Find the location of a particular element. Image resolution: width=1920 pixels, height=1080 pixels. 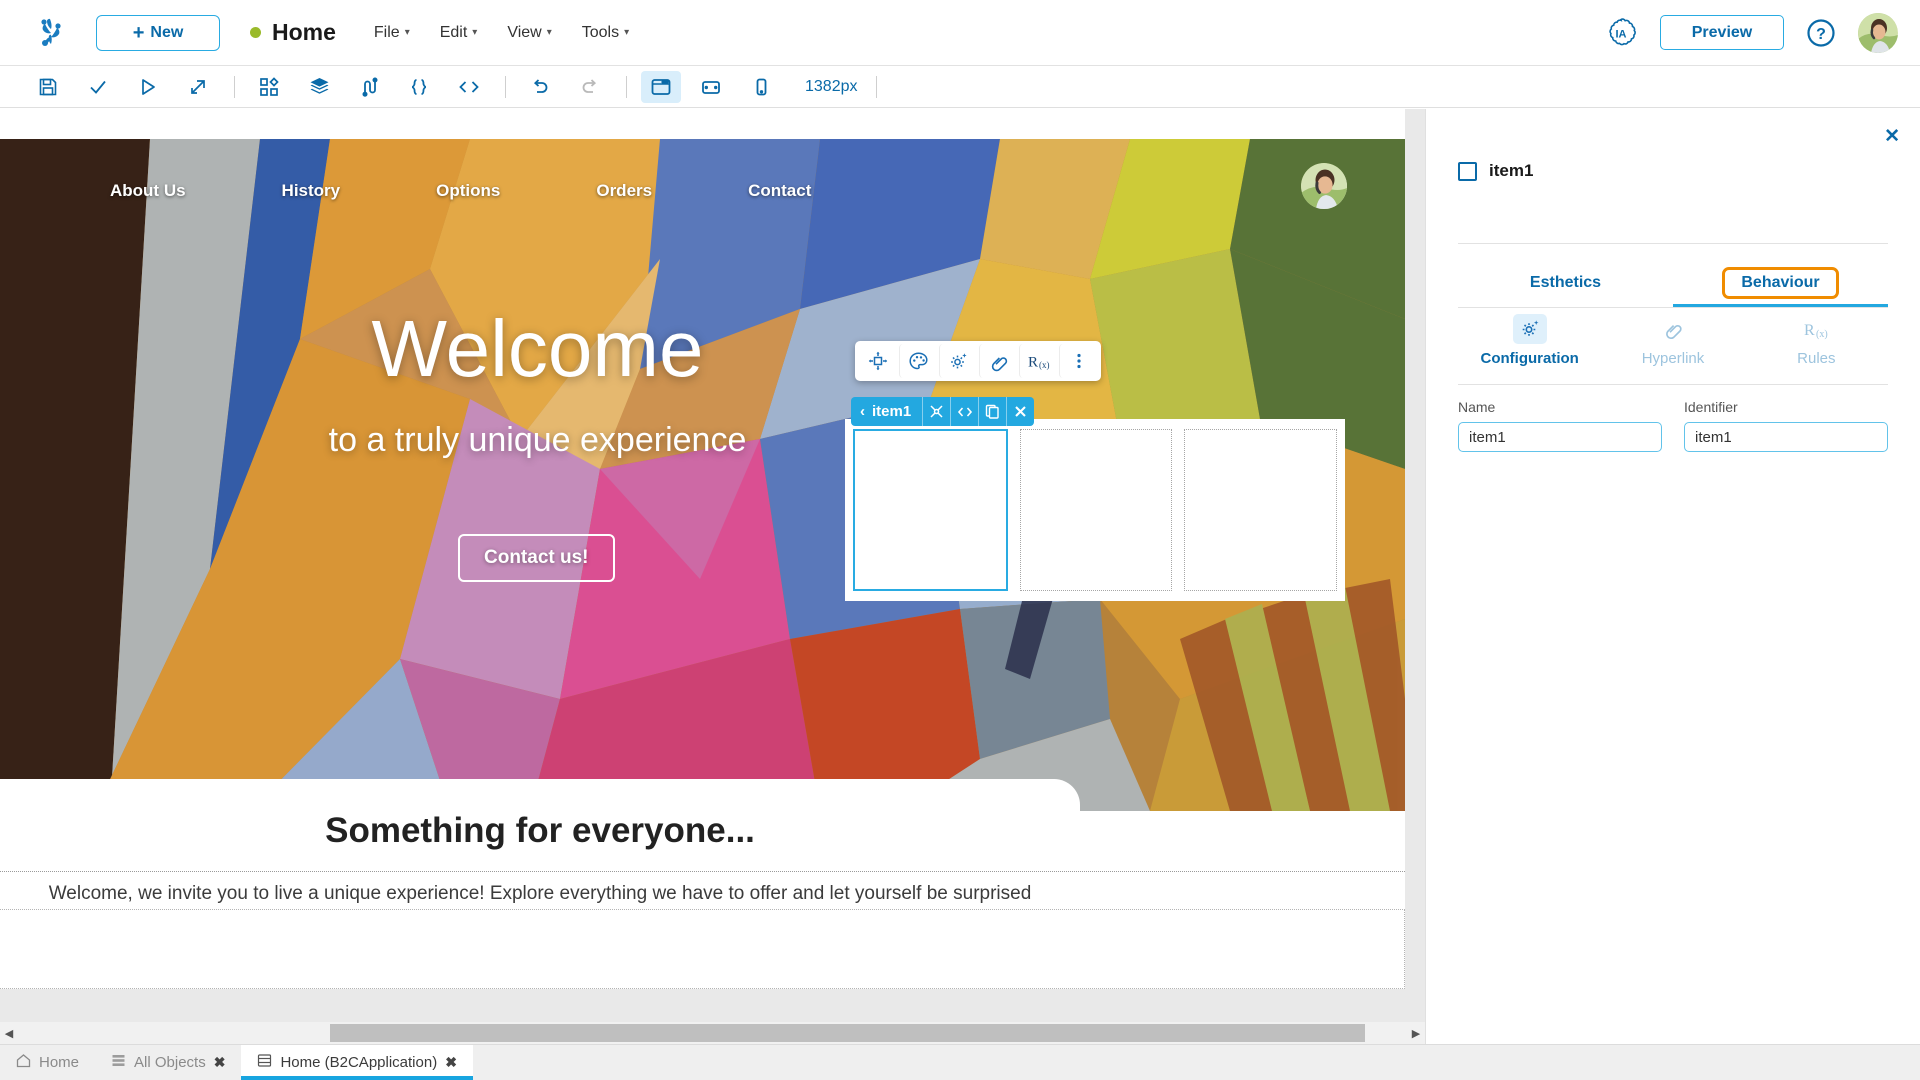

nav-link-orders: Orders is located at coordinates (624, 191).